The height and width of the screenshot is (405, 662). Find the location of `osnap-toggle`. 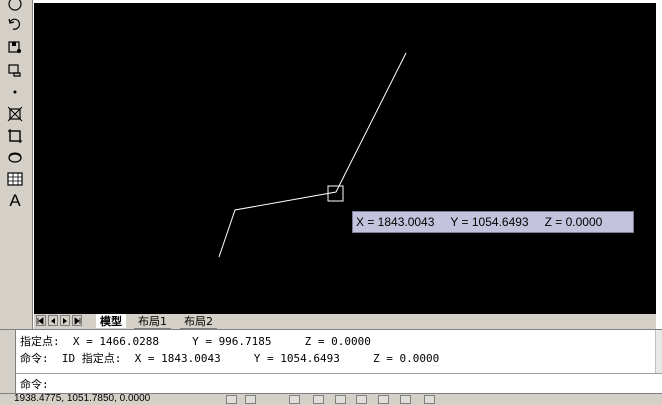

osnap-toggle is located at coordinates (340, 399).